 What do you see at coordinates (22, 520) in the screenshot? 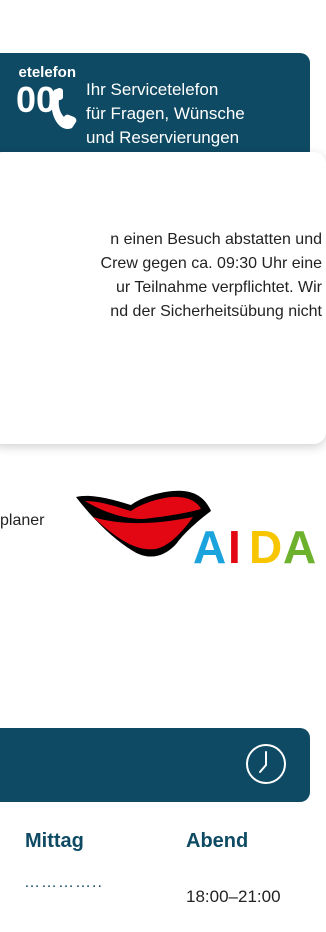
I see `planer-label: planer` at bounding box center [22, 520].